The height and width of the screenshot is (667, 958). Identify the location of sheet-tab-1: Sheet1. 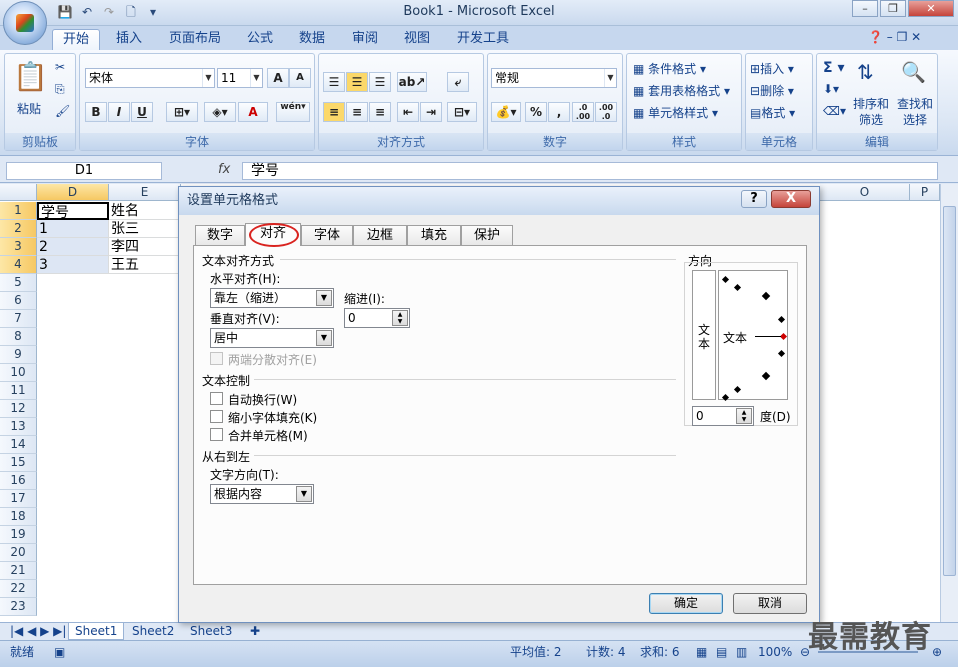
(96, 631).